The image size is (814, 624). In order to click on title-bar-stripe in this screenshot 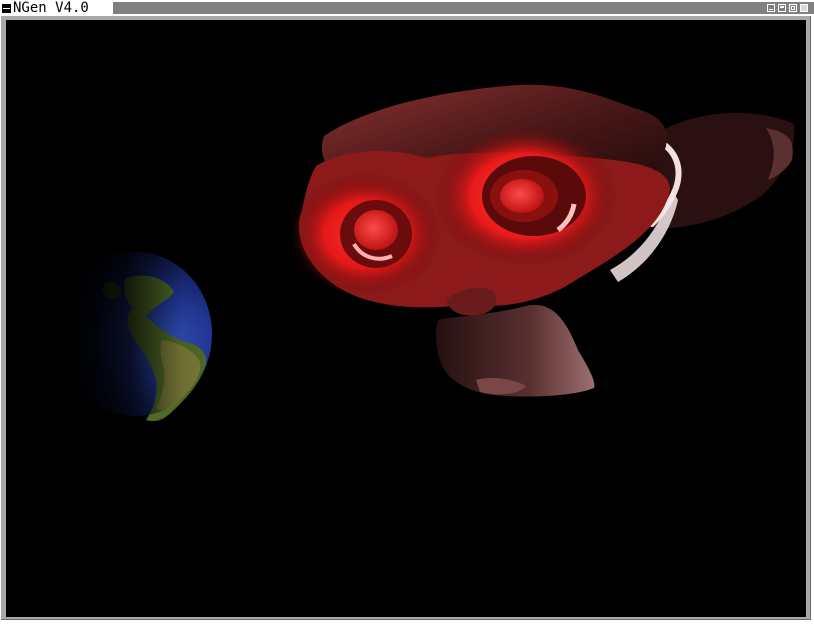, I will do `click(463, 8)`.